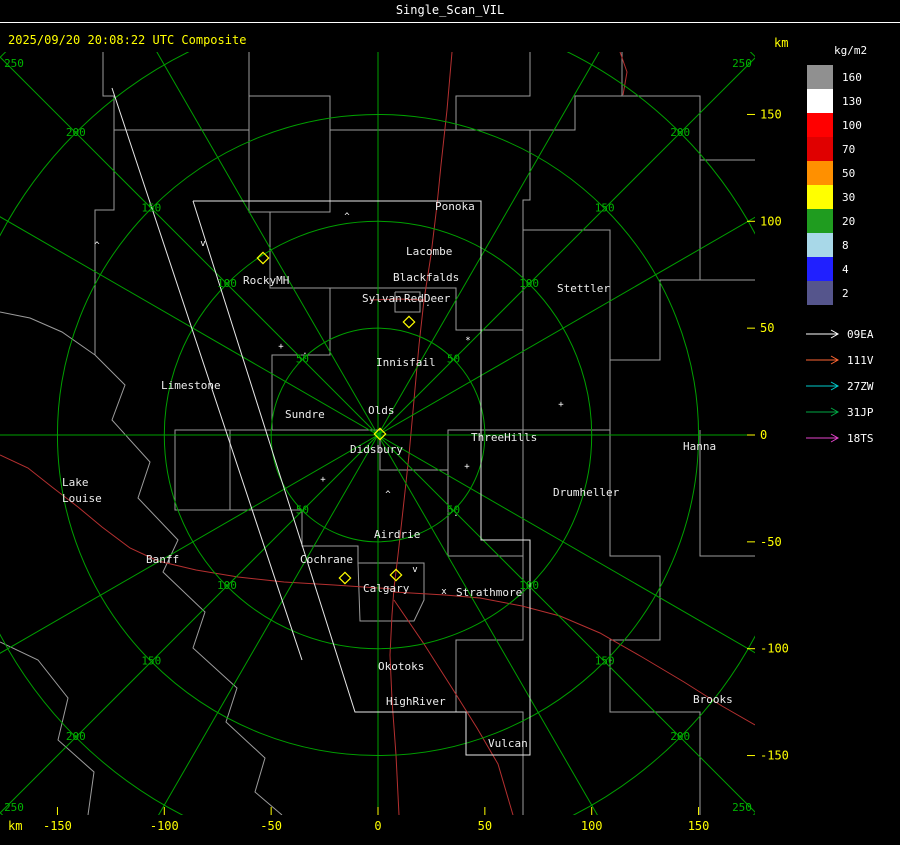  What do you see at coordinates (266, 280) in the screenshot?
I see `city-label: RockyMH` at bounding box center [266, 280].